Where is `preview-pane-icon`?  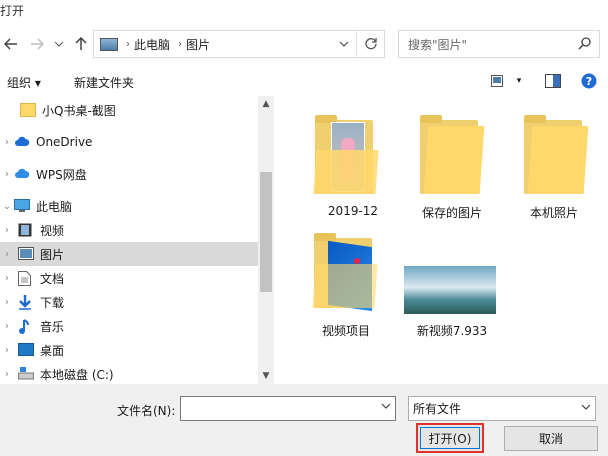 preview-pane-icon is located at coordinates (553, 81).